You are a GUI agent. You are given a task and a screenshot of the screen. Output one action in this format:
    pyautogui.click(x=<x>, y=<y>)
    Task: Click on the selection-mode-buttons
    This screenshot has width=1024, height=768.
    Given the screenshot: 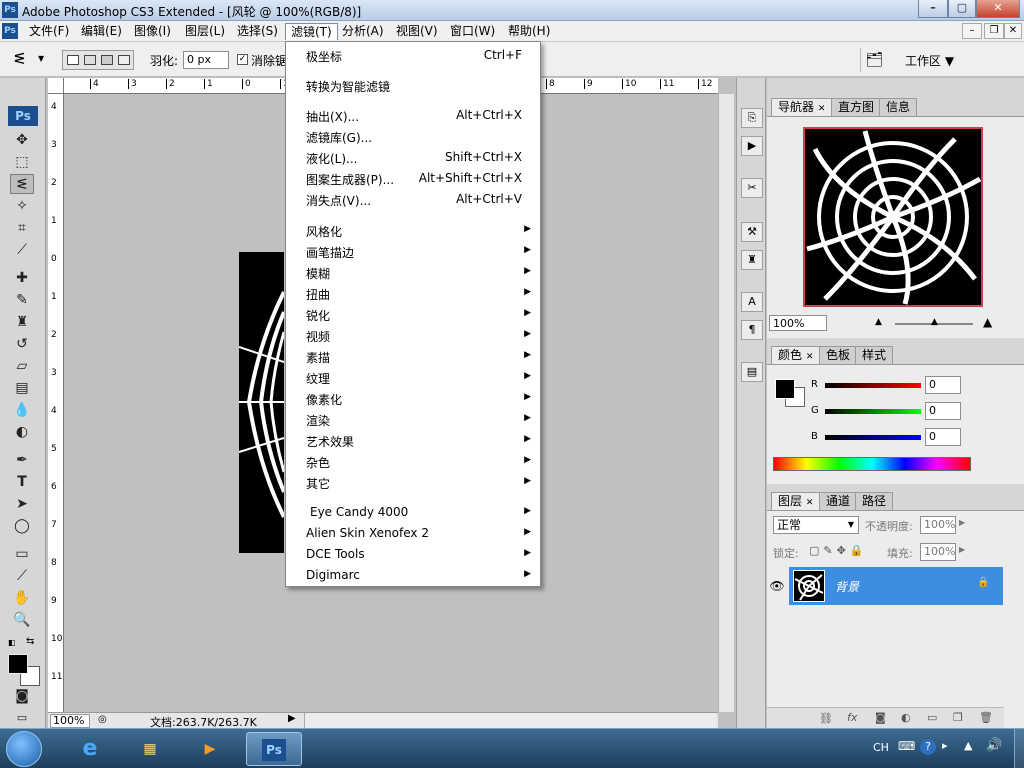 What is the action you would take?
    pyautogui.click(x=98, y=60)
    